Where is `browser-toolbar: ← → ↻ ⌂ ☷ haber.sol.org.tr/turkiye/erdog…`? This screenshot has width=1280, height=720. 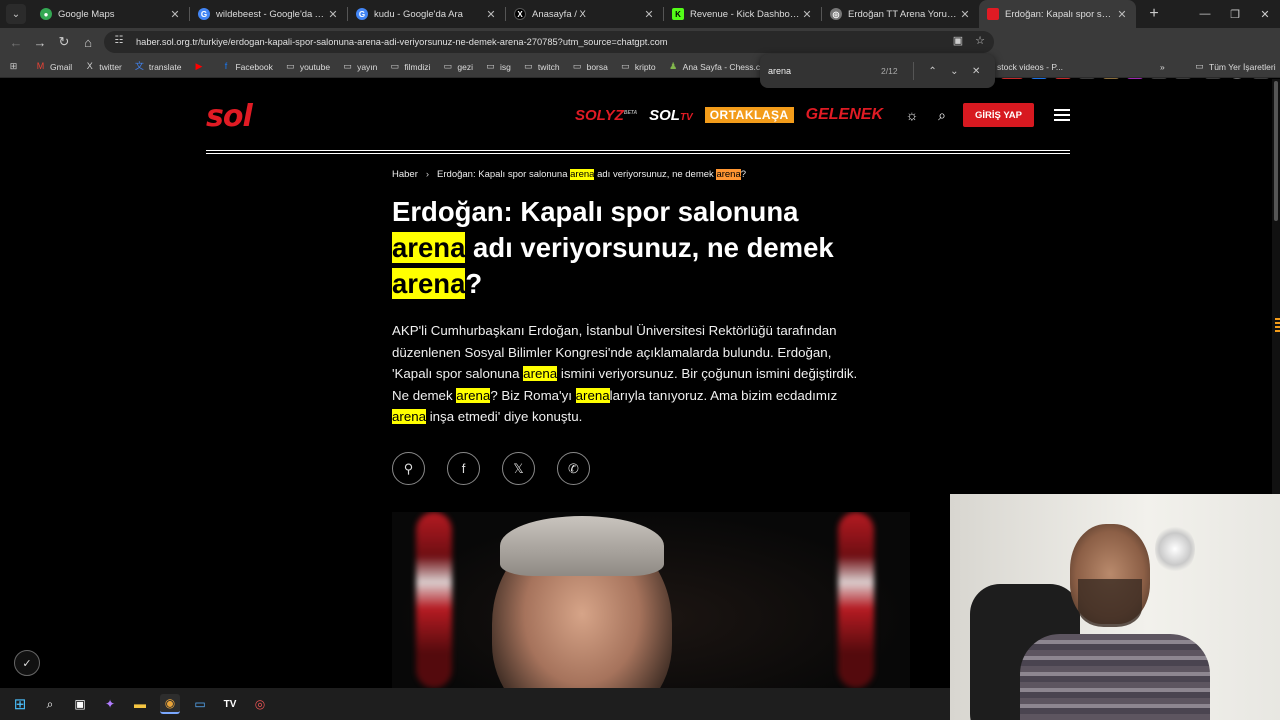
browser-toolbar: ← → ↻ ⌂ ☷ haber.sol.org.tr/turkiye/erdog… is located at coordinates (640, 53).